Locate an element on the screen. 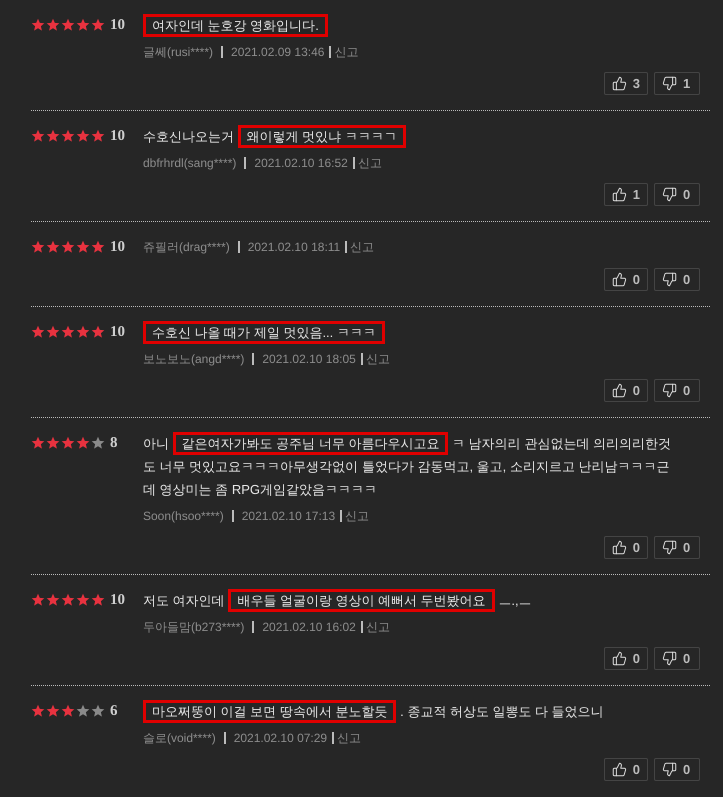 Image resolution: width=723 pixels, height=797 pixels. rating-score: 6 is located at coordinates (114, 711).